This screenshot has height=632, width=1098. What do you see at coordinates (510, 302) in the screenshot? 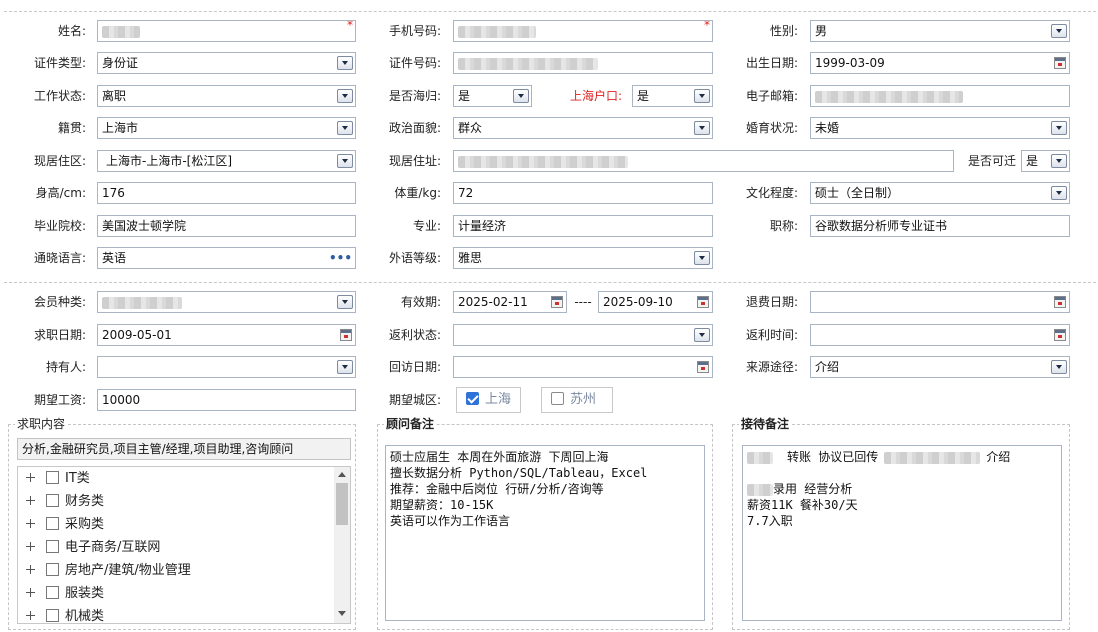
I see `validity-start-input: 2025-02-11` at bounding box center [510, 302].